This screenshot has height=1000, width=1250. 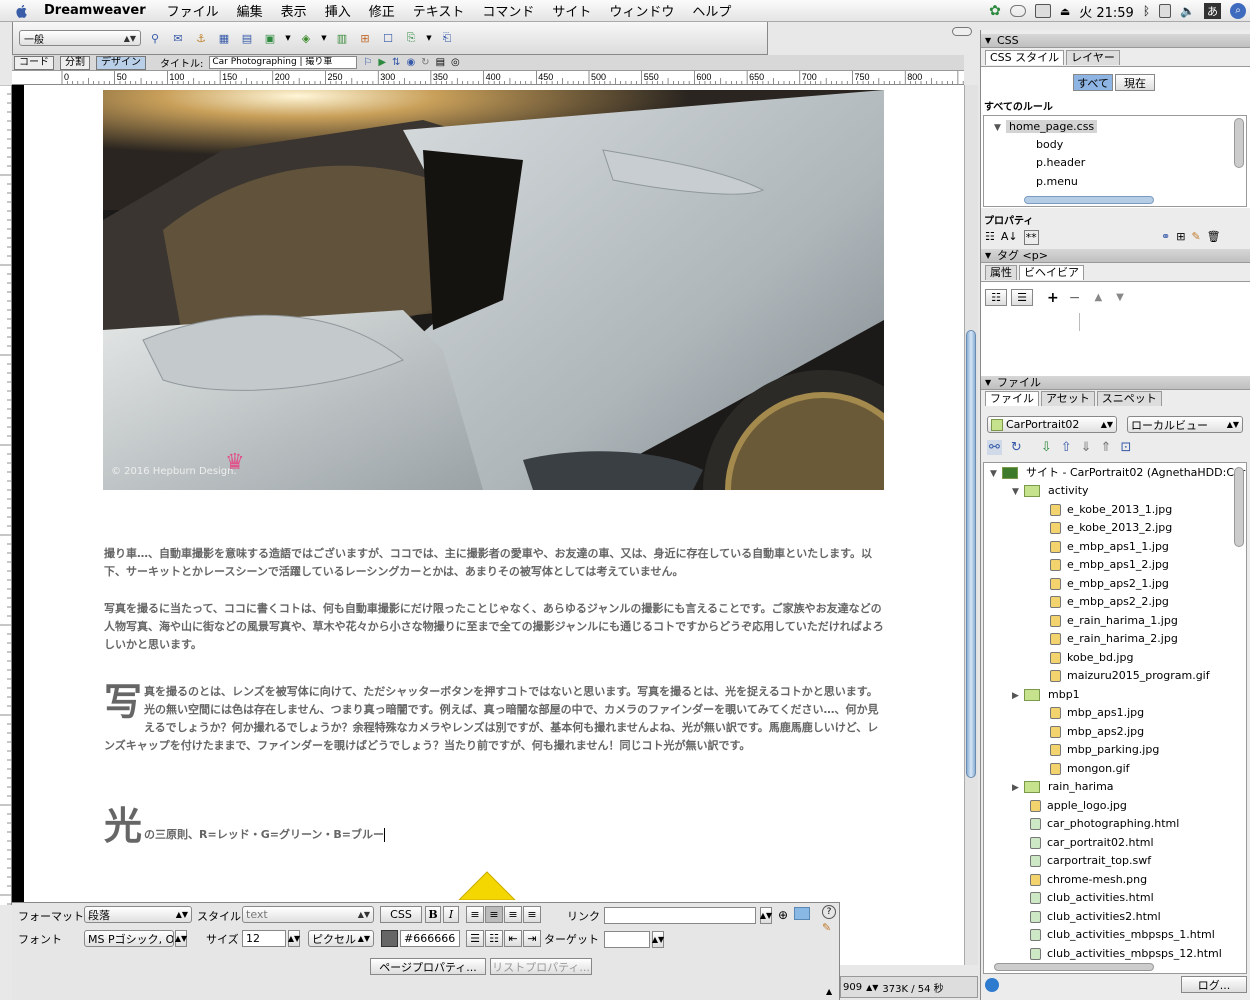 I want to click on font-dropdown-button: ▲▼, so click(x=181, y=938).